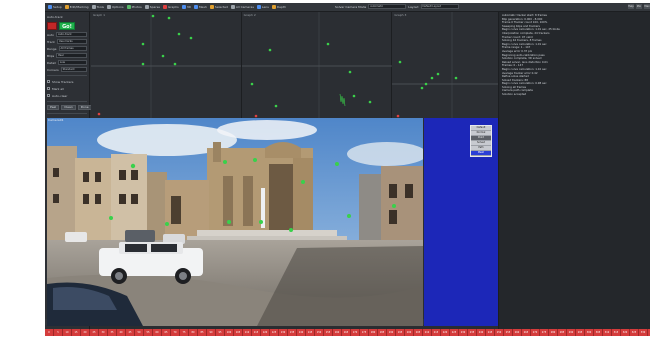 This screenshot has height=340, width=650. Describe the element at coordinates (256, 332) in the screenshot. I see `frame-tick: 115` at that location.